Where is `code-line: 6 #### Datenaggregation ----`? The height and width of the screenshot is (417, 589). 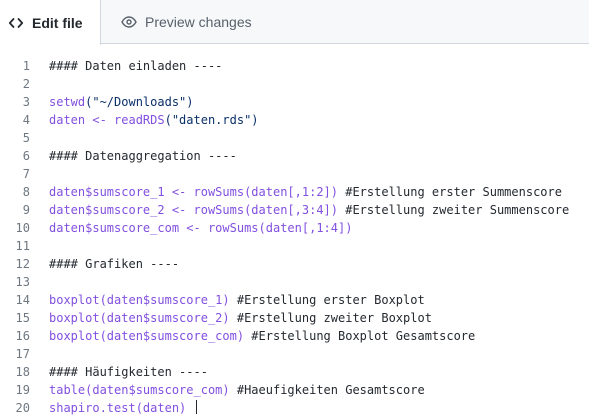
code-line: 6 #### Datenaggregation ---- is located at coordinates (294, 156).